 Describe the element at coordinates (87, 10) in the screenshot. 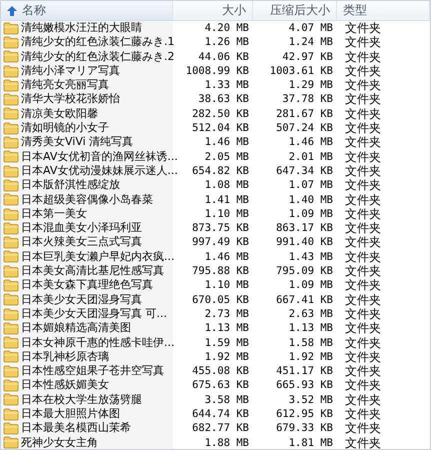

I see `column-header: 名称` at that location.